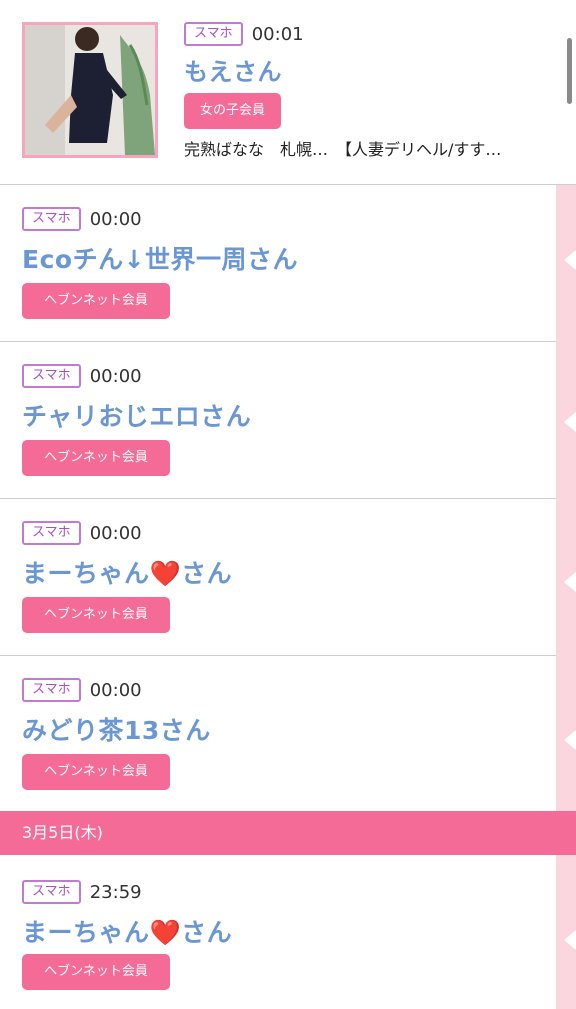 The image size is (576, 1009). What do you see at coordinates (278, 733) in the screenshot?
I see `list-item: スマホ 00:00 みどり茶13さん ヘブンネット会員` at bounding box center [278, 733].